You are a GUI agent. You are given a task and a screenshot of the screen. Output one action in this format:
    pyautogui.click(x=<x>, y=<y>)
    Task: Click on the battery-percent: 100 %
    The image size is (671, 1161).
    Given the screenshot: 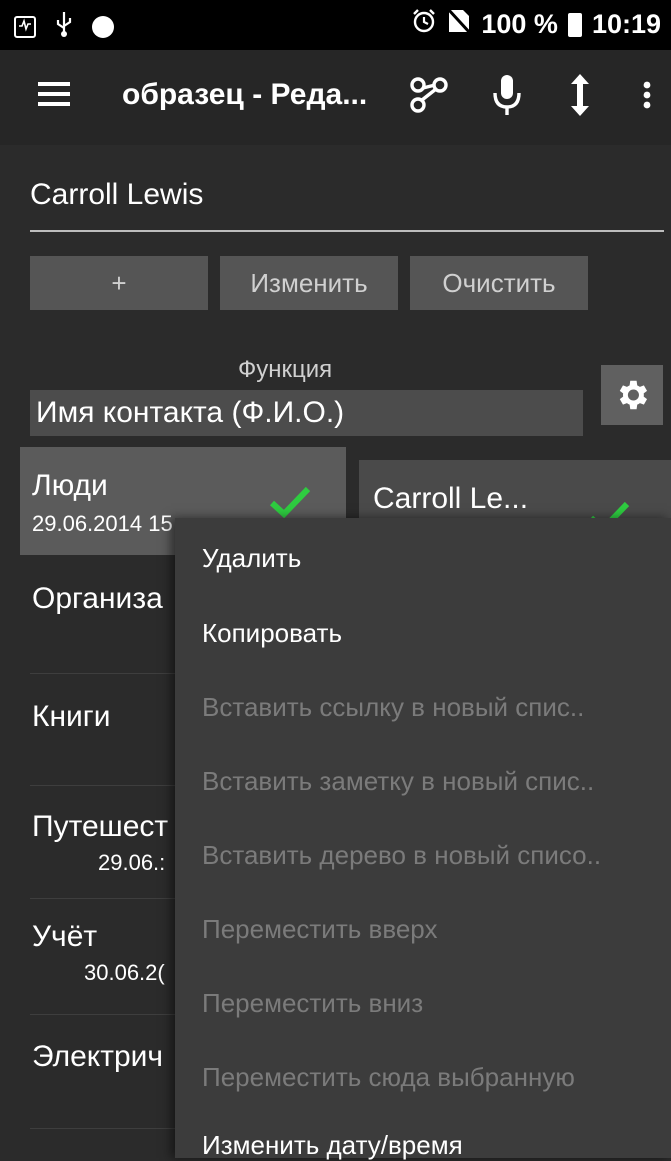 What is the action you would take?
    pyautogui.click(x=519, y=24)
    